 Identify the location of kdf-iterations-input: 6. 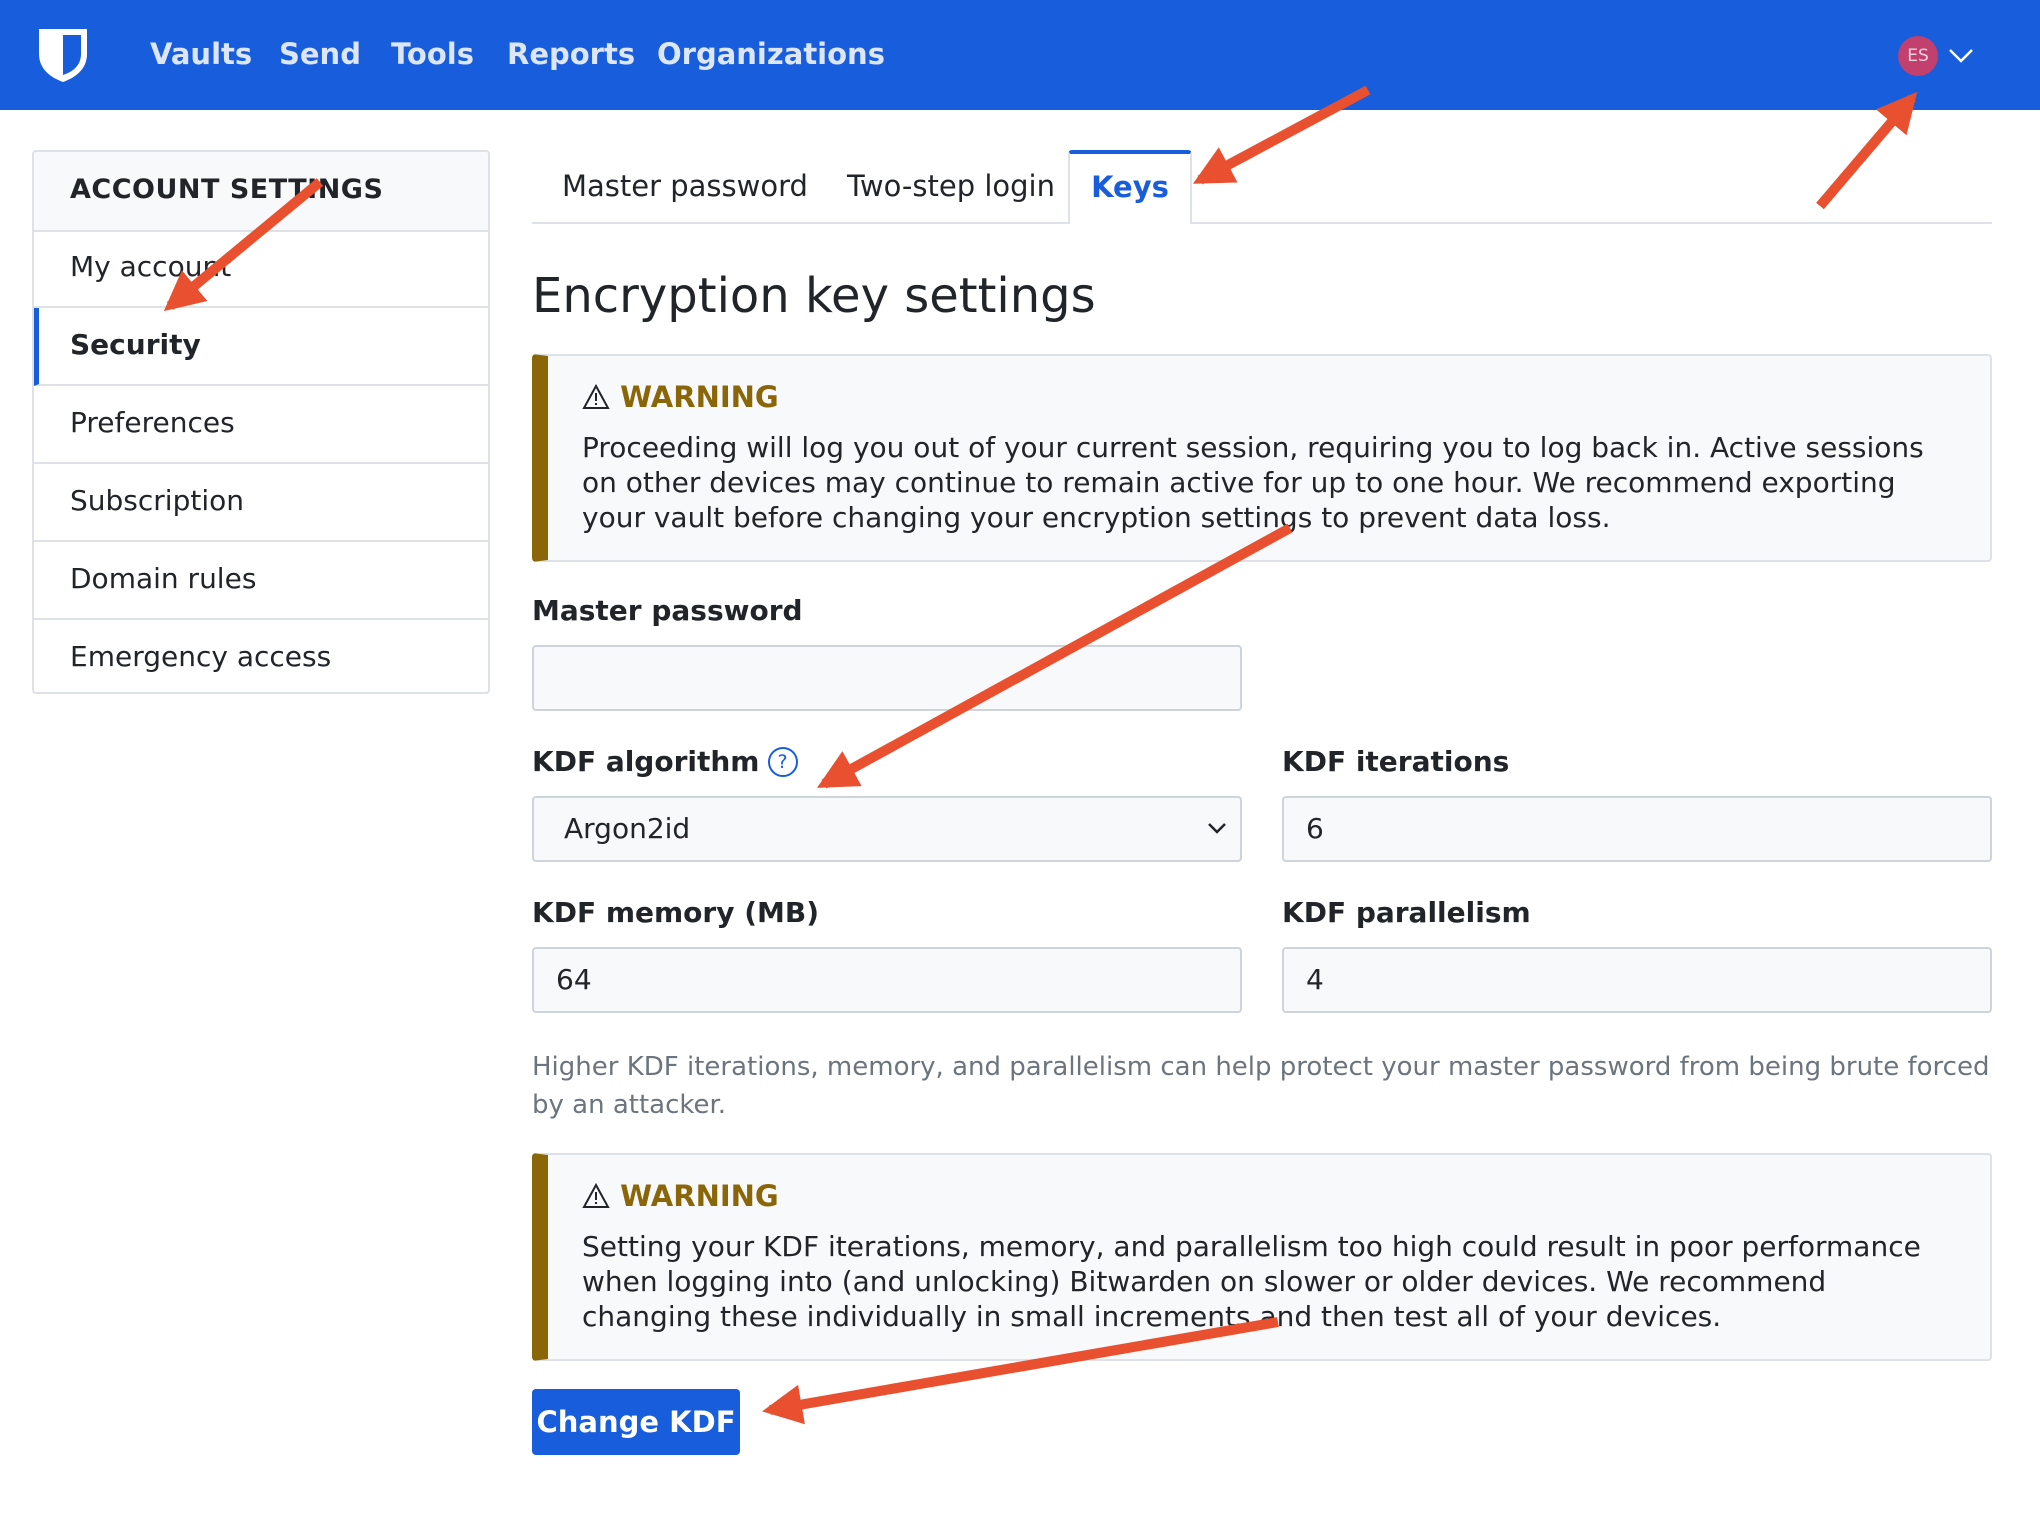
(1637, 829).